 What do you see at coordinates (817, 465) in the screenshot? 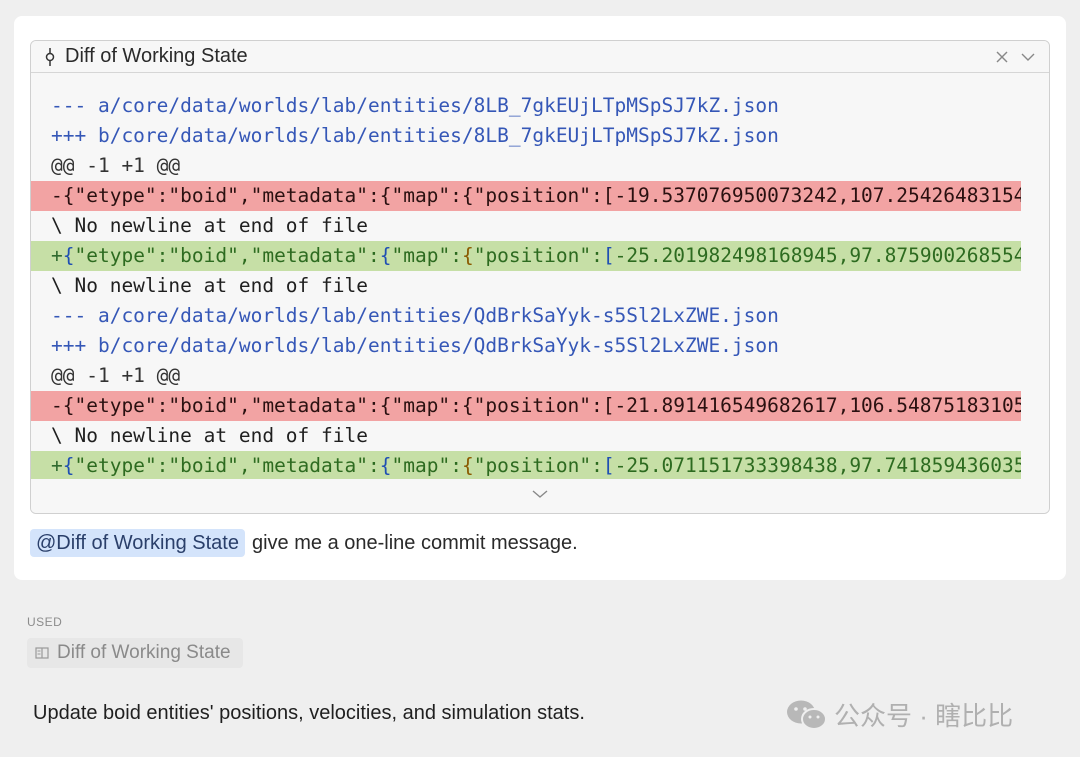
I see `diff-segment: -25.071151733398438,97.74185943603516` at bounding box center [817, 465].